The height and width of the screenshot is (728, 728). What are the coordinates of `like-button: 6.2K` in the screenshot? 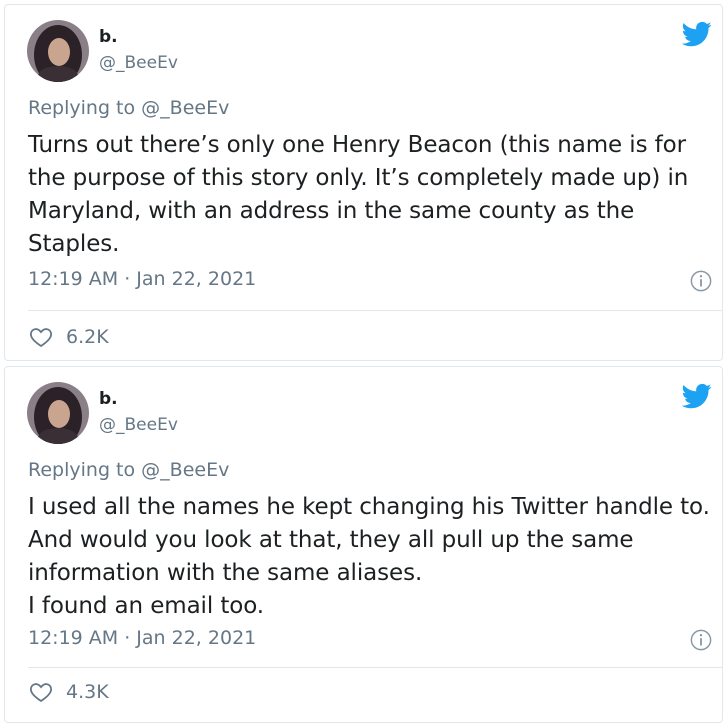 It's located at (68, 337).